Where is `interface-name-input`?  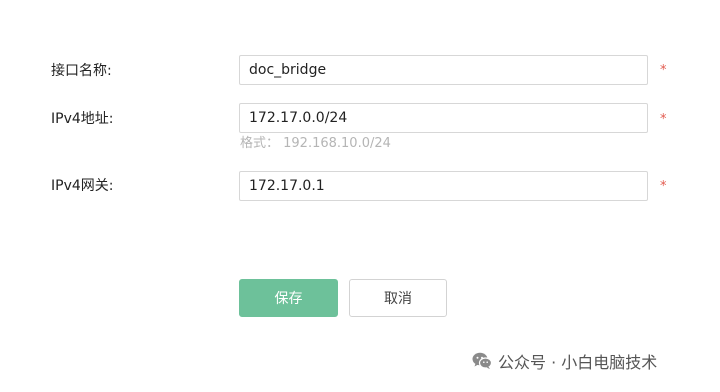
interface-name-input is located at coordinates (443, 70).